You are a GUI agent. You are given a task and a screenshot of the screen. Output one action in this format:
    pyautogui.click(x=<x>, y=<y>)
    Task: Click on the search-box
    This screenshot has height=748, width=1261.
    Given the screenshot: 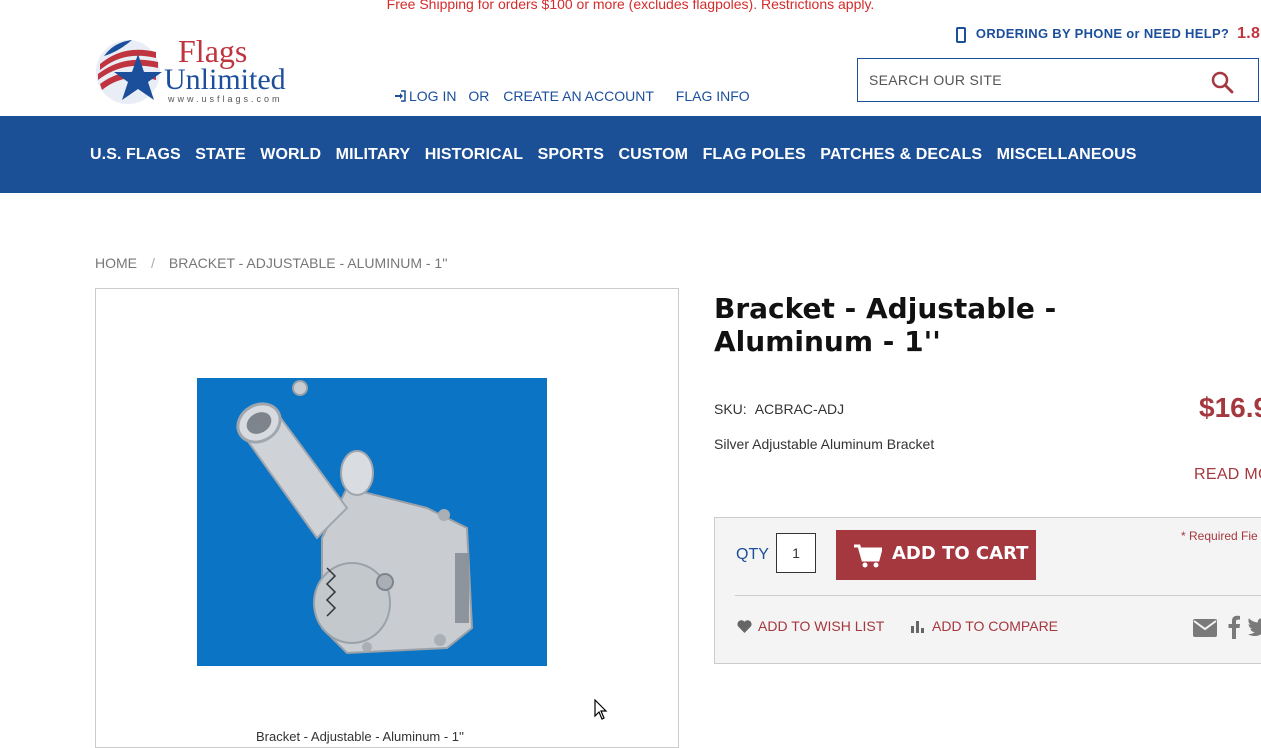 What is the action you would take?
    pyautogui.click(x=1058, y=80)
    